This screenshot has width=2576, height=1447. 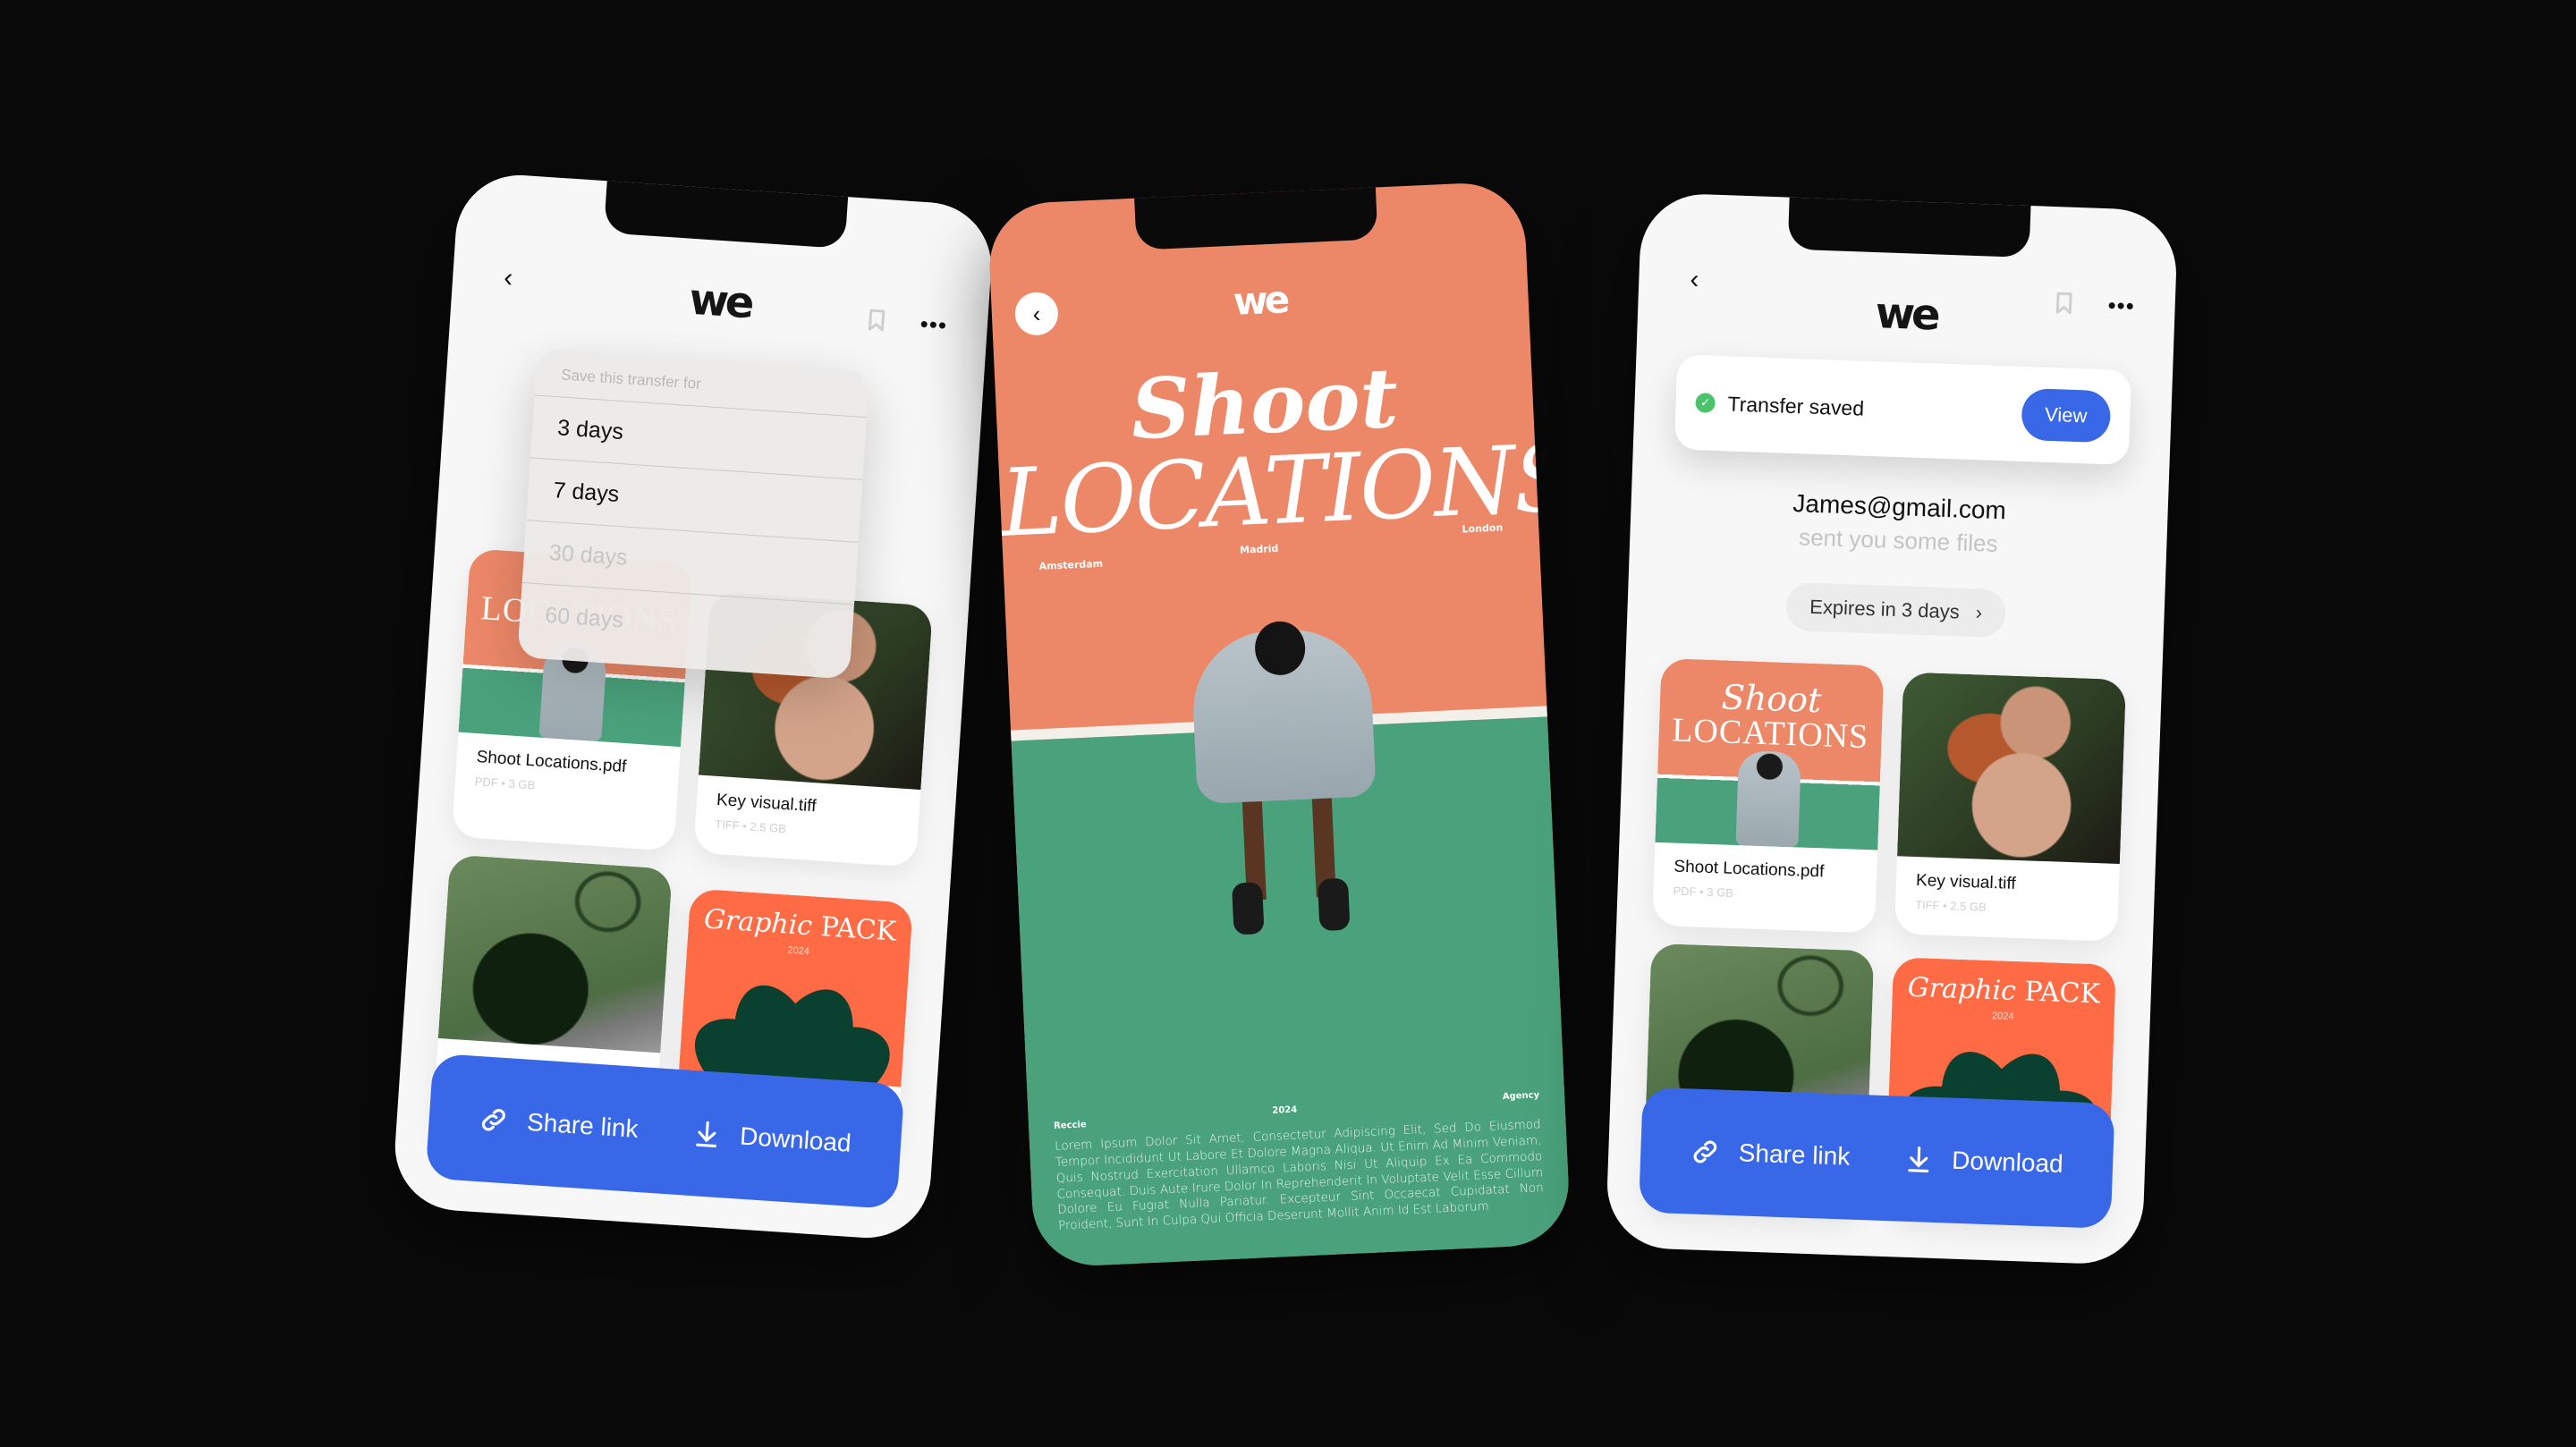 What do you see at coordinates (1979, 612) in the screenshot?
I see `chevron-right-icon: ›` at bounding box center [1979, 612].